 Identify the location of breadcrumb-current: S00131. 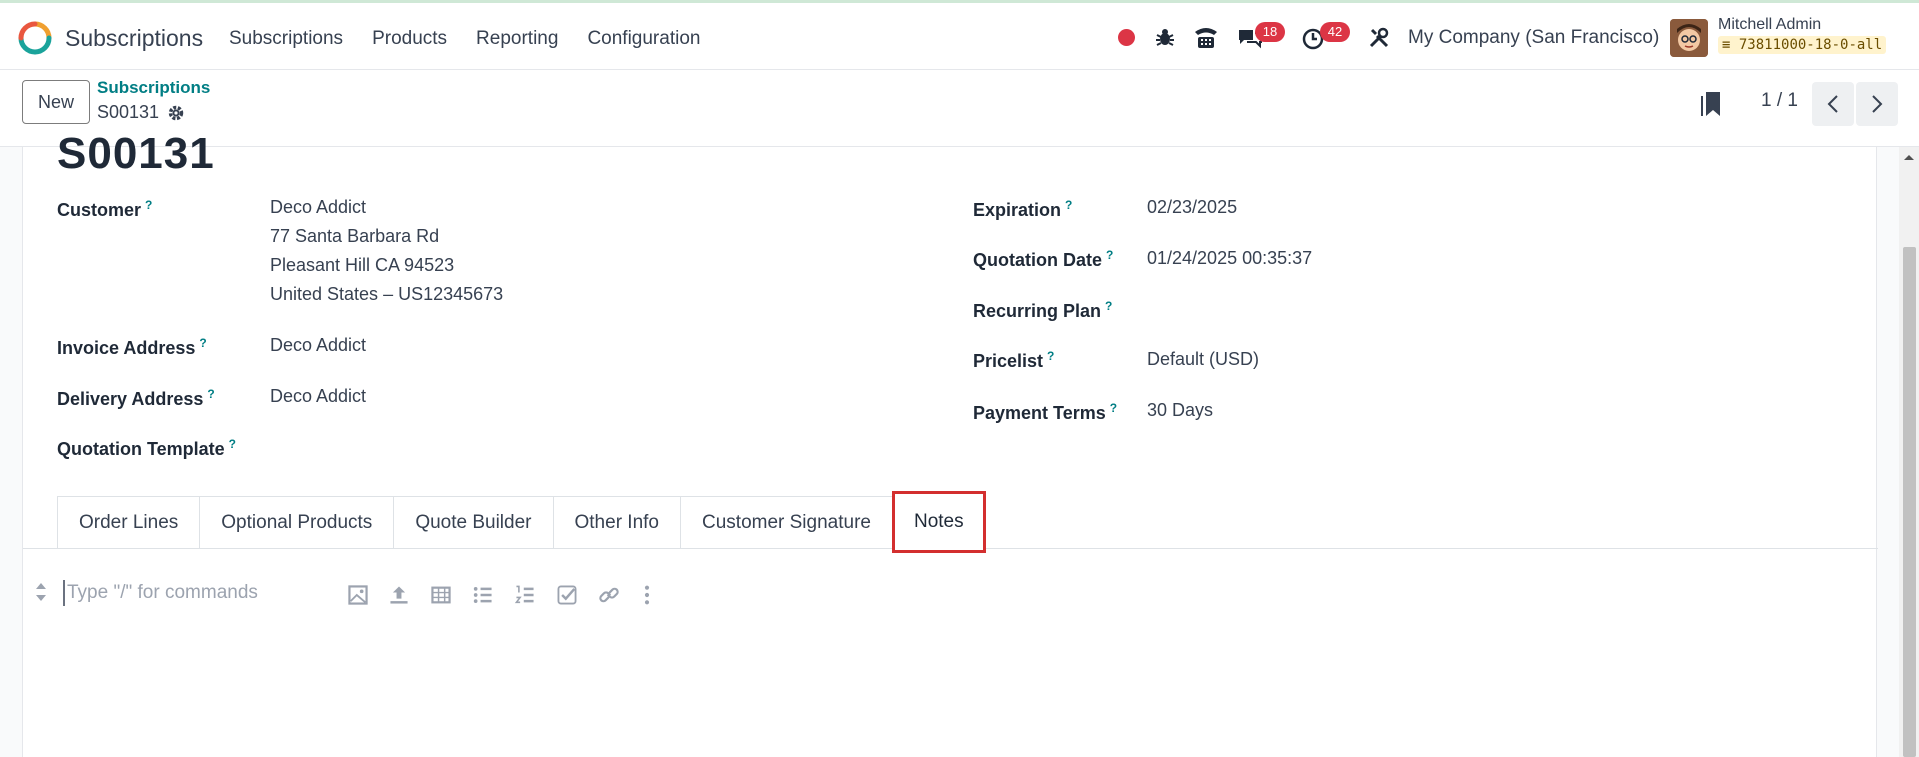
(141, 112).